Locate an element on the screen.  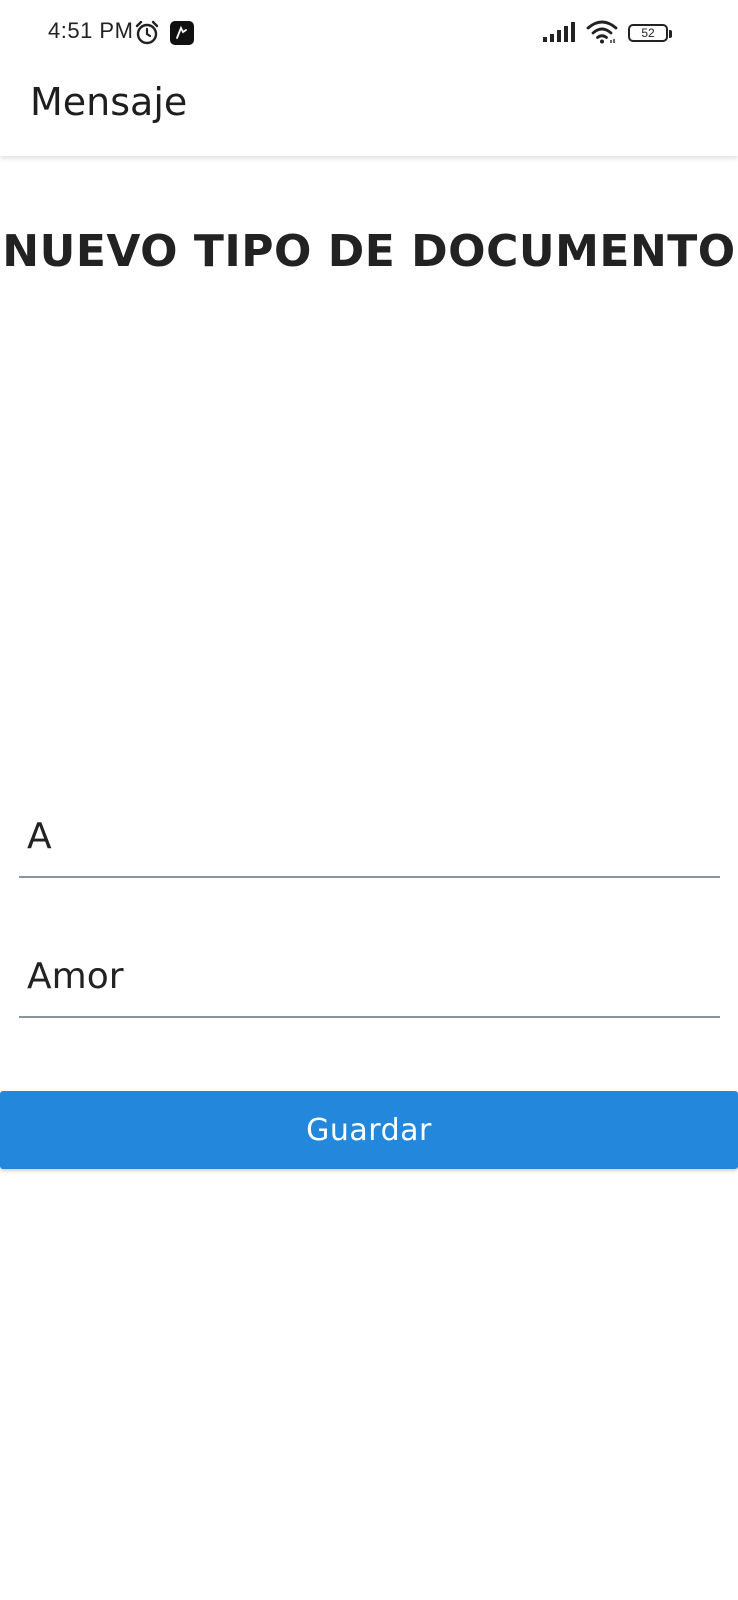
app-bar: Mensaje is located at coordinates (369, 110).